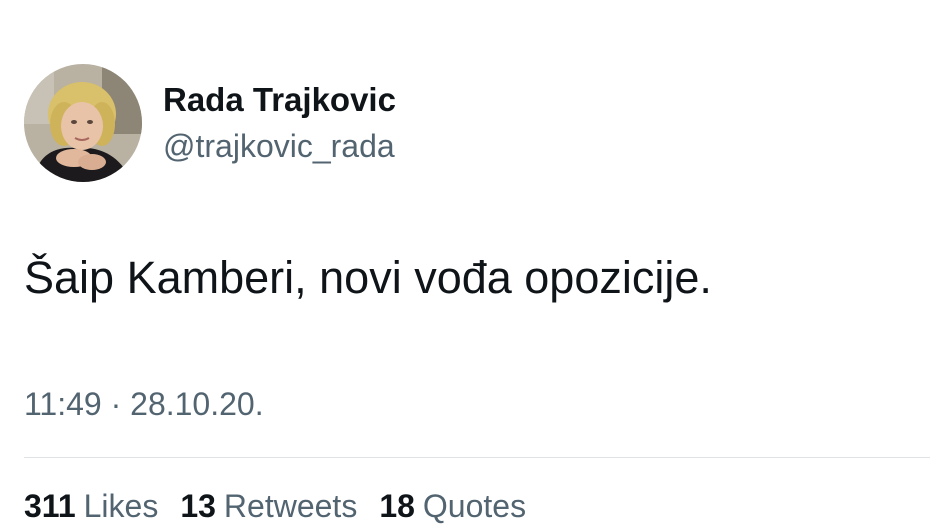  Describe the element at coordinates (279, 146) in the screenshot. I see `author-handle: @trajkovic_rada` at that location.